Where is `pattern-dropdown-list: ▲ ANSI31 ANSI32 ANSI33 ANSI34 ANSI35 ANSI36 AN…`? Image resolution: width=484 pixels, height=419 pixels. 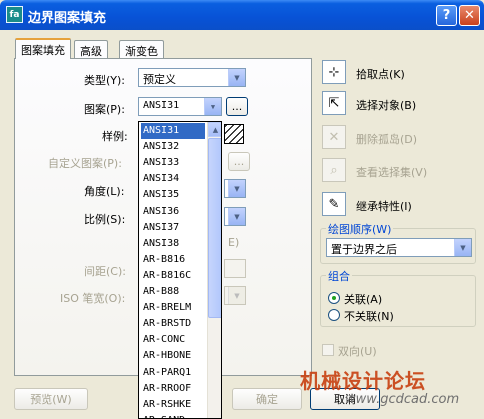 pattern-dropdown-list: ▲ ANSI31 ANSI32 ANSI33 ANSI34 ANSI35 ANSI36 AN… is located at coordinates (180, 270).